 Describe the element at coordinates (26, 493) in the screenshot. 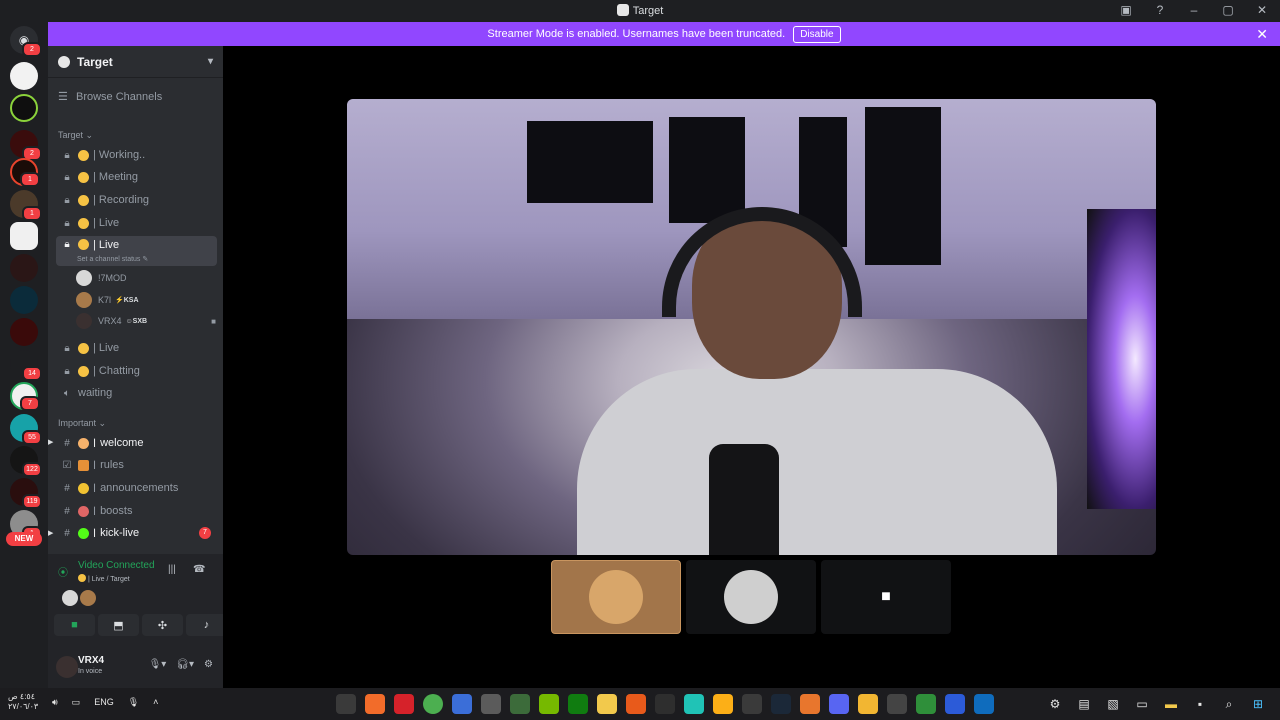

I see `server-icon: 119` at that location.